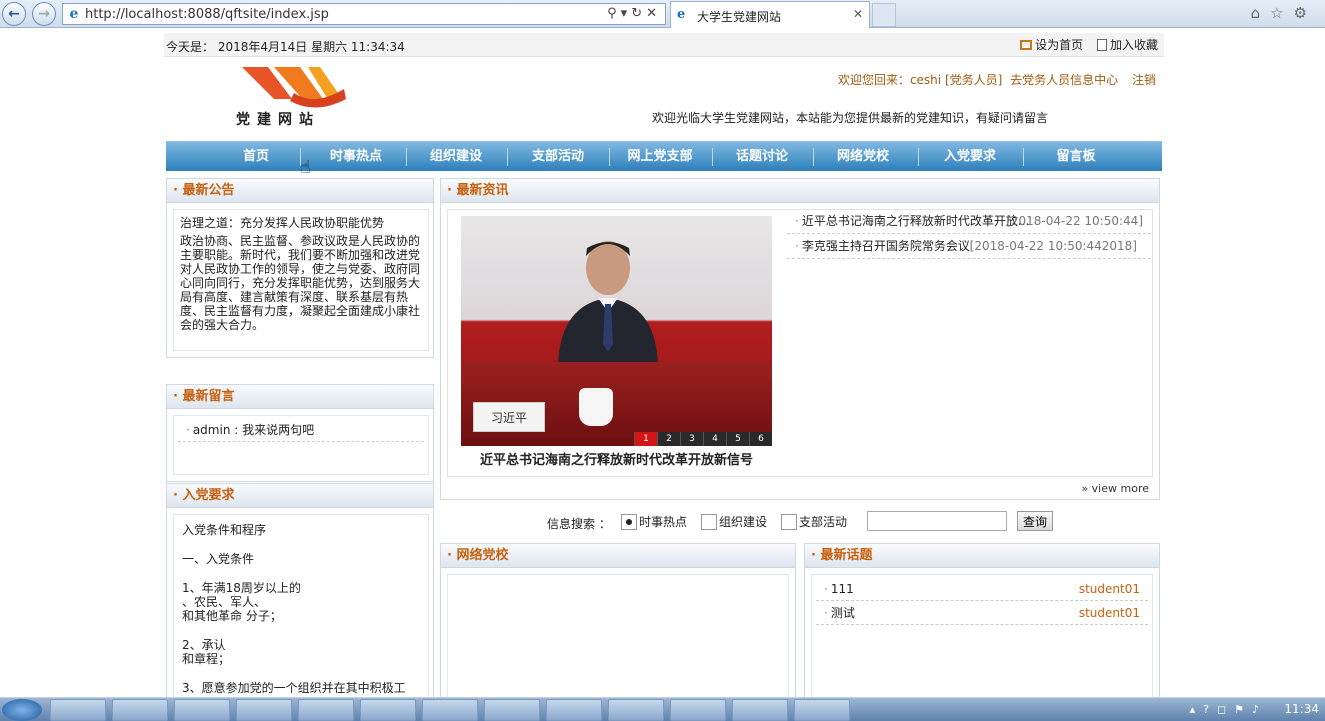 The width and height of the screenshot is (1325, 721). Describe the element at coordinates (44, 14) in the screenshot. I see `forward-icon: →` at that location.